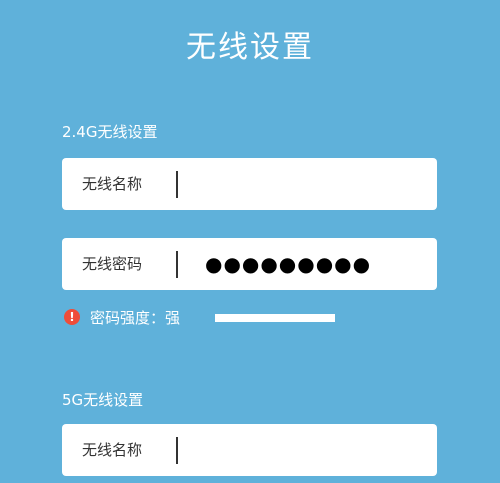 This screenshot has width=500, height=483. I want to click on password-strength-bar, so click(275, 318).